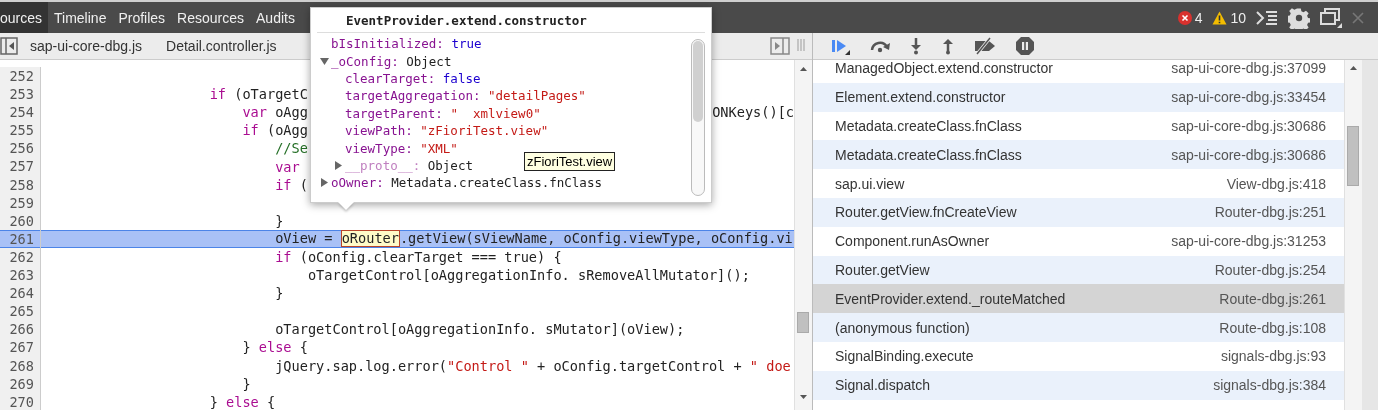 This screenshot has width=1378, height=410. Describe the element at coordinates (1078, 212) in the screenshot. I see `call-stack-row: Router.getView.fnCreateView Router-dbg.js:251` at that location.